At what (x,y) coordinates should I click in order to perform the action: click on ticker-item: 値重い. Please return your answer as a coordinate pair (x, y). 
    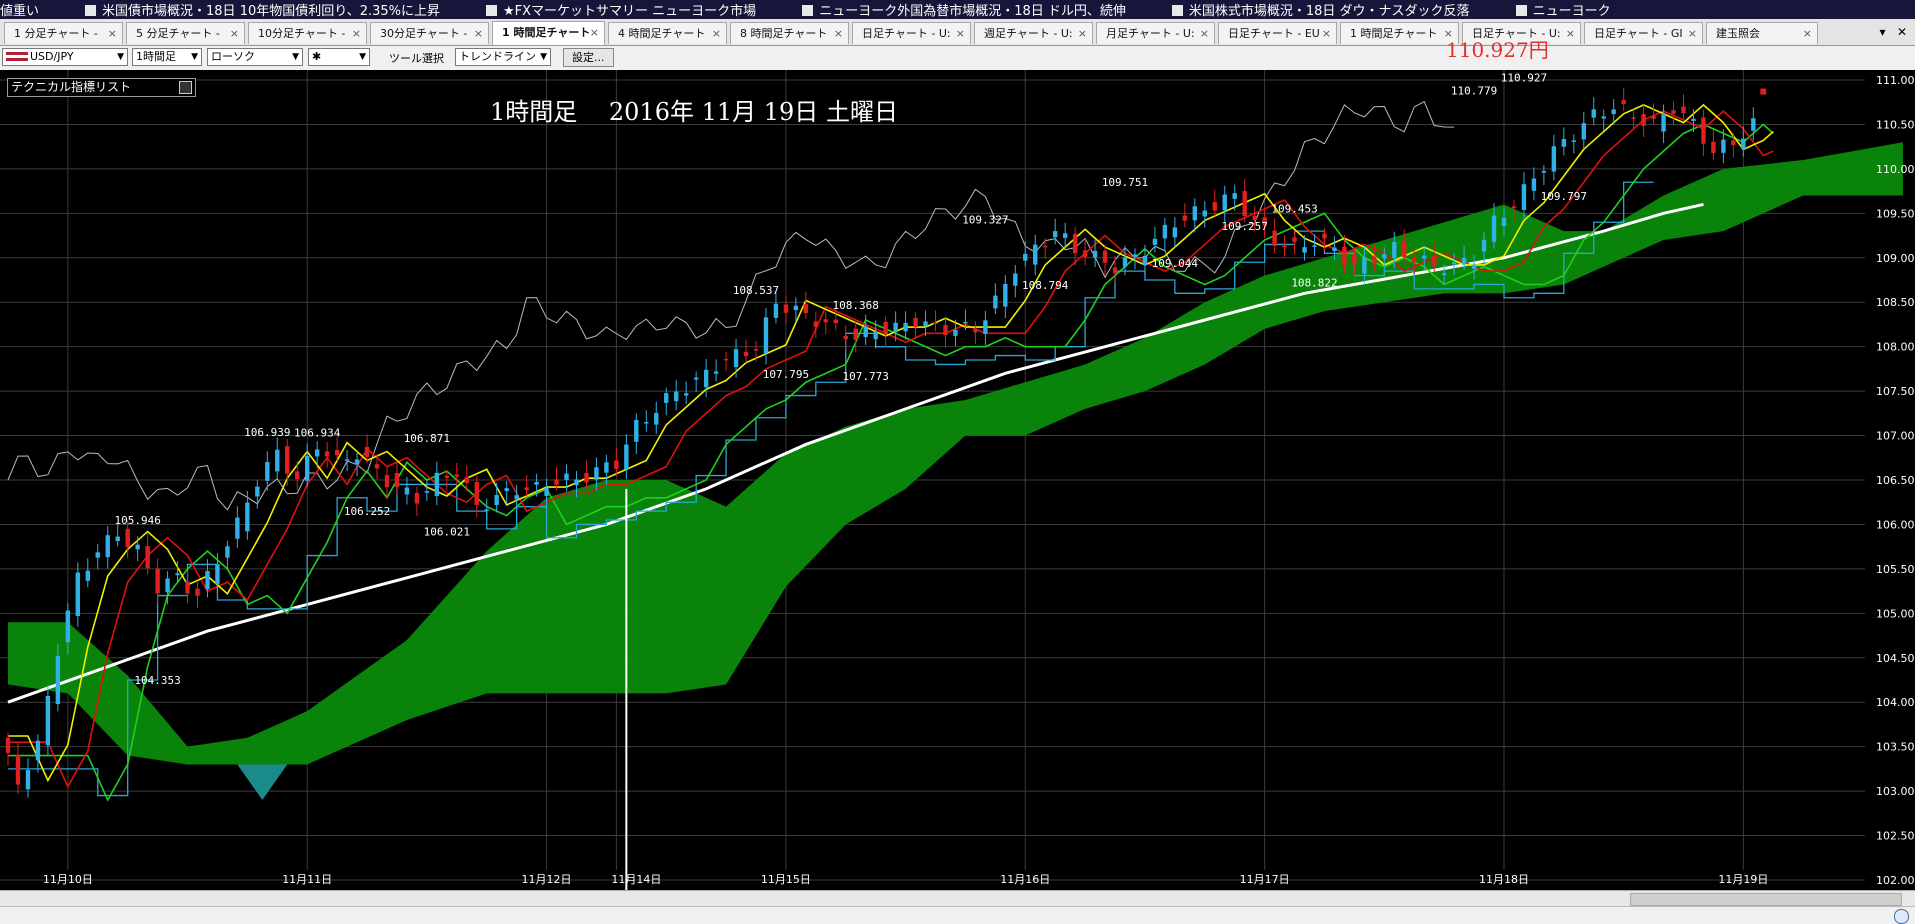
    Looking at the image, I should click on (19, 10).